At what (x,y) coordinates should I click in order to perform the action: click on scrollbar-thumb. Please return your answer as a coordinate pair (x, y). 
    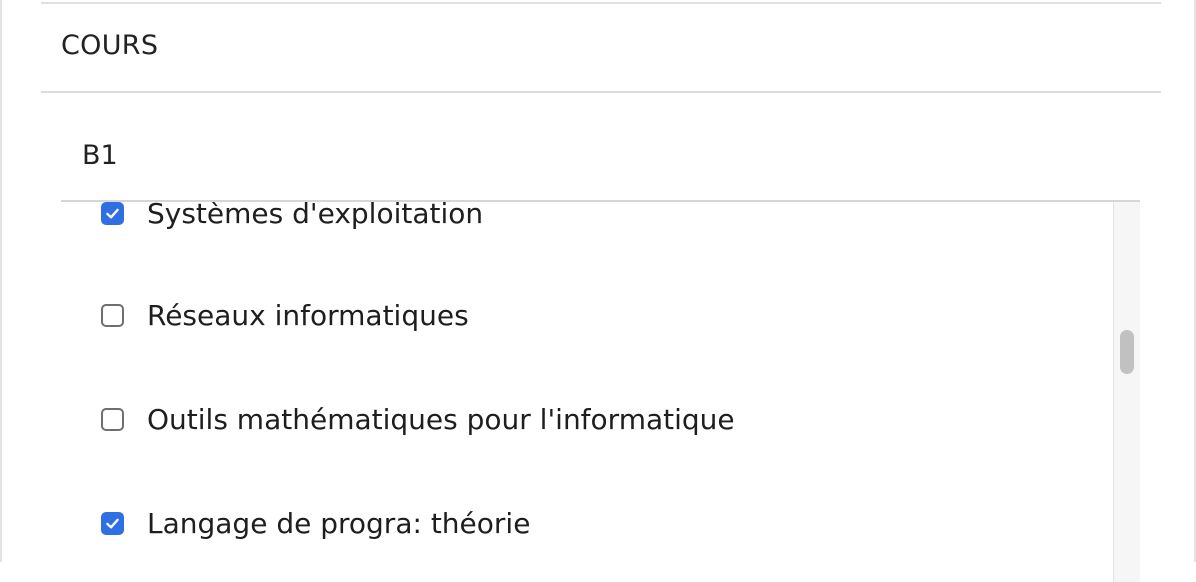
    Looking at the image, I should click on (1127, 352).